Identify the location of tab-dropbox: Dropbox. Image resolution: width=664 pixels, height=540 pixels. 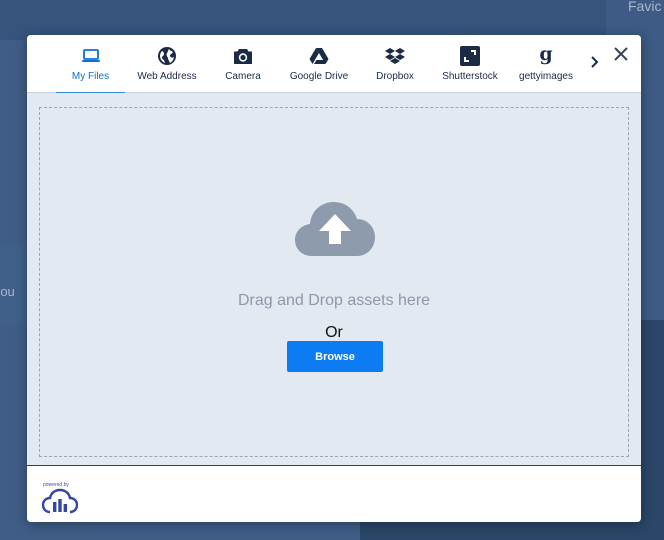
(395, 64).